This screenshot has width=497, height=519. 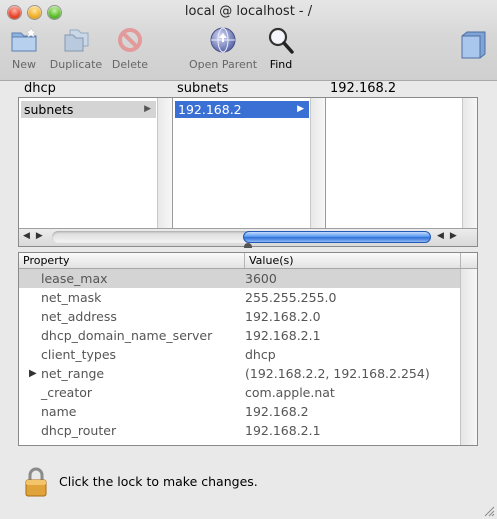 I want to click on value-cell: dhcp, so click(x=260, y=354).